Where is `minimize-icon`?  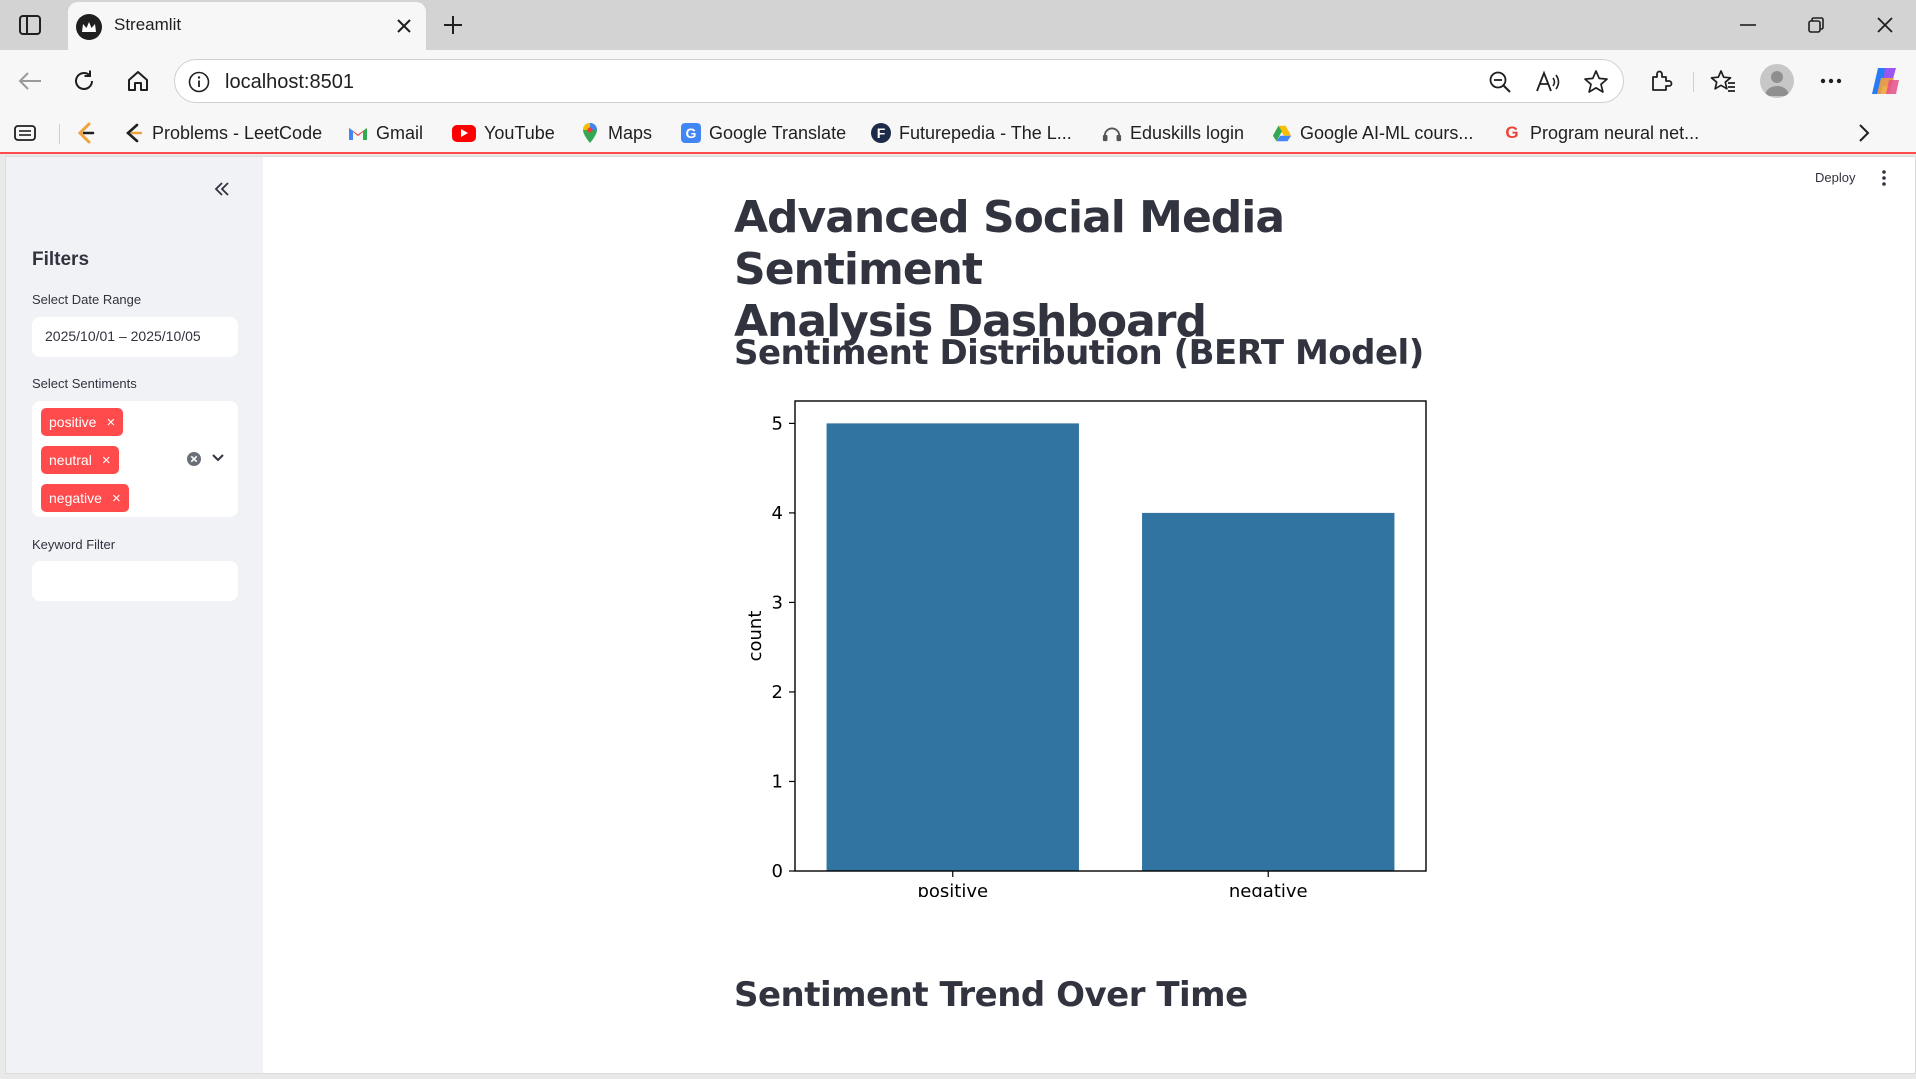 minimize-icon is located at coordinates (1748, 25).